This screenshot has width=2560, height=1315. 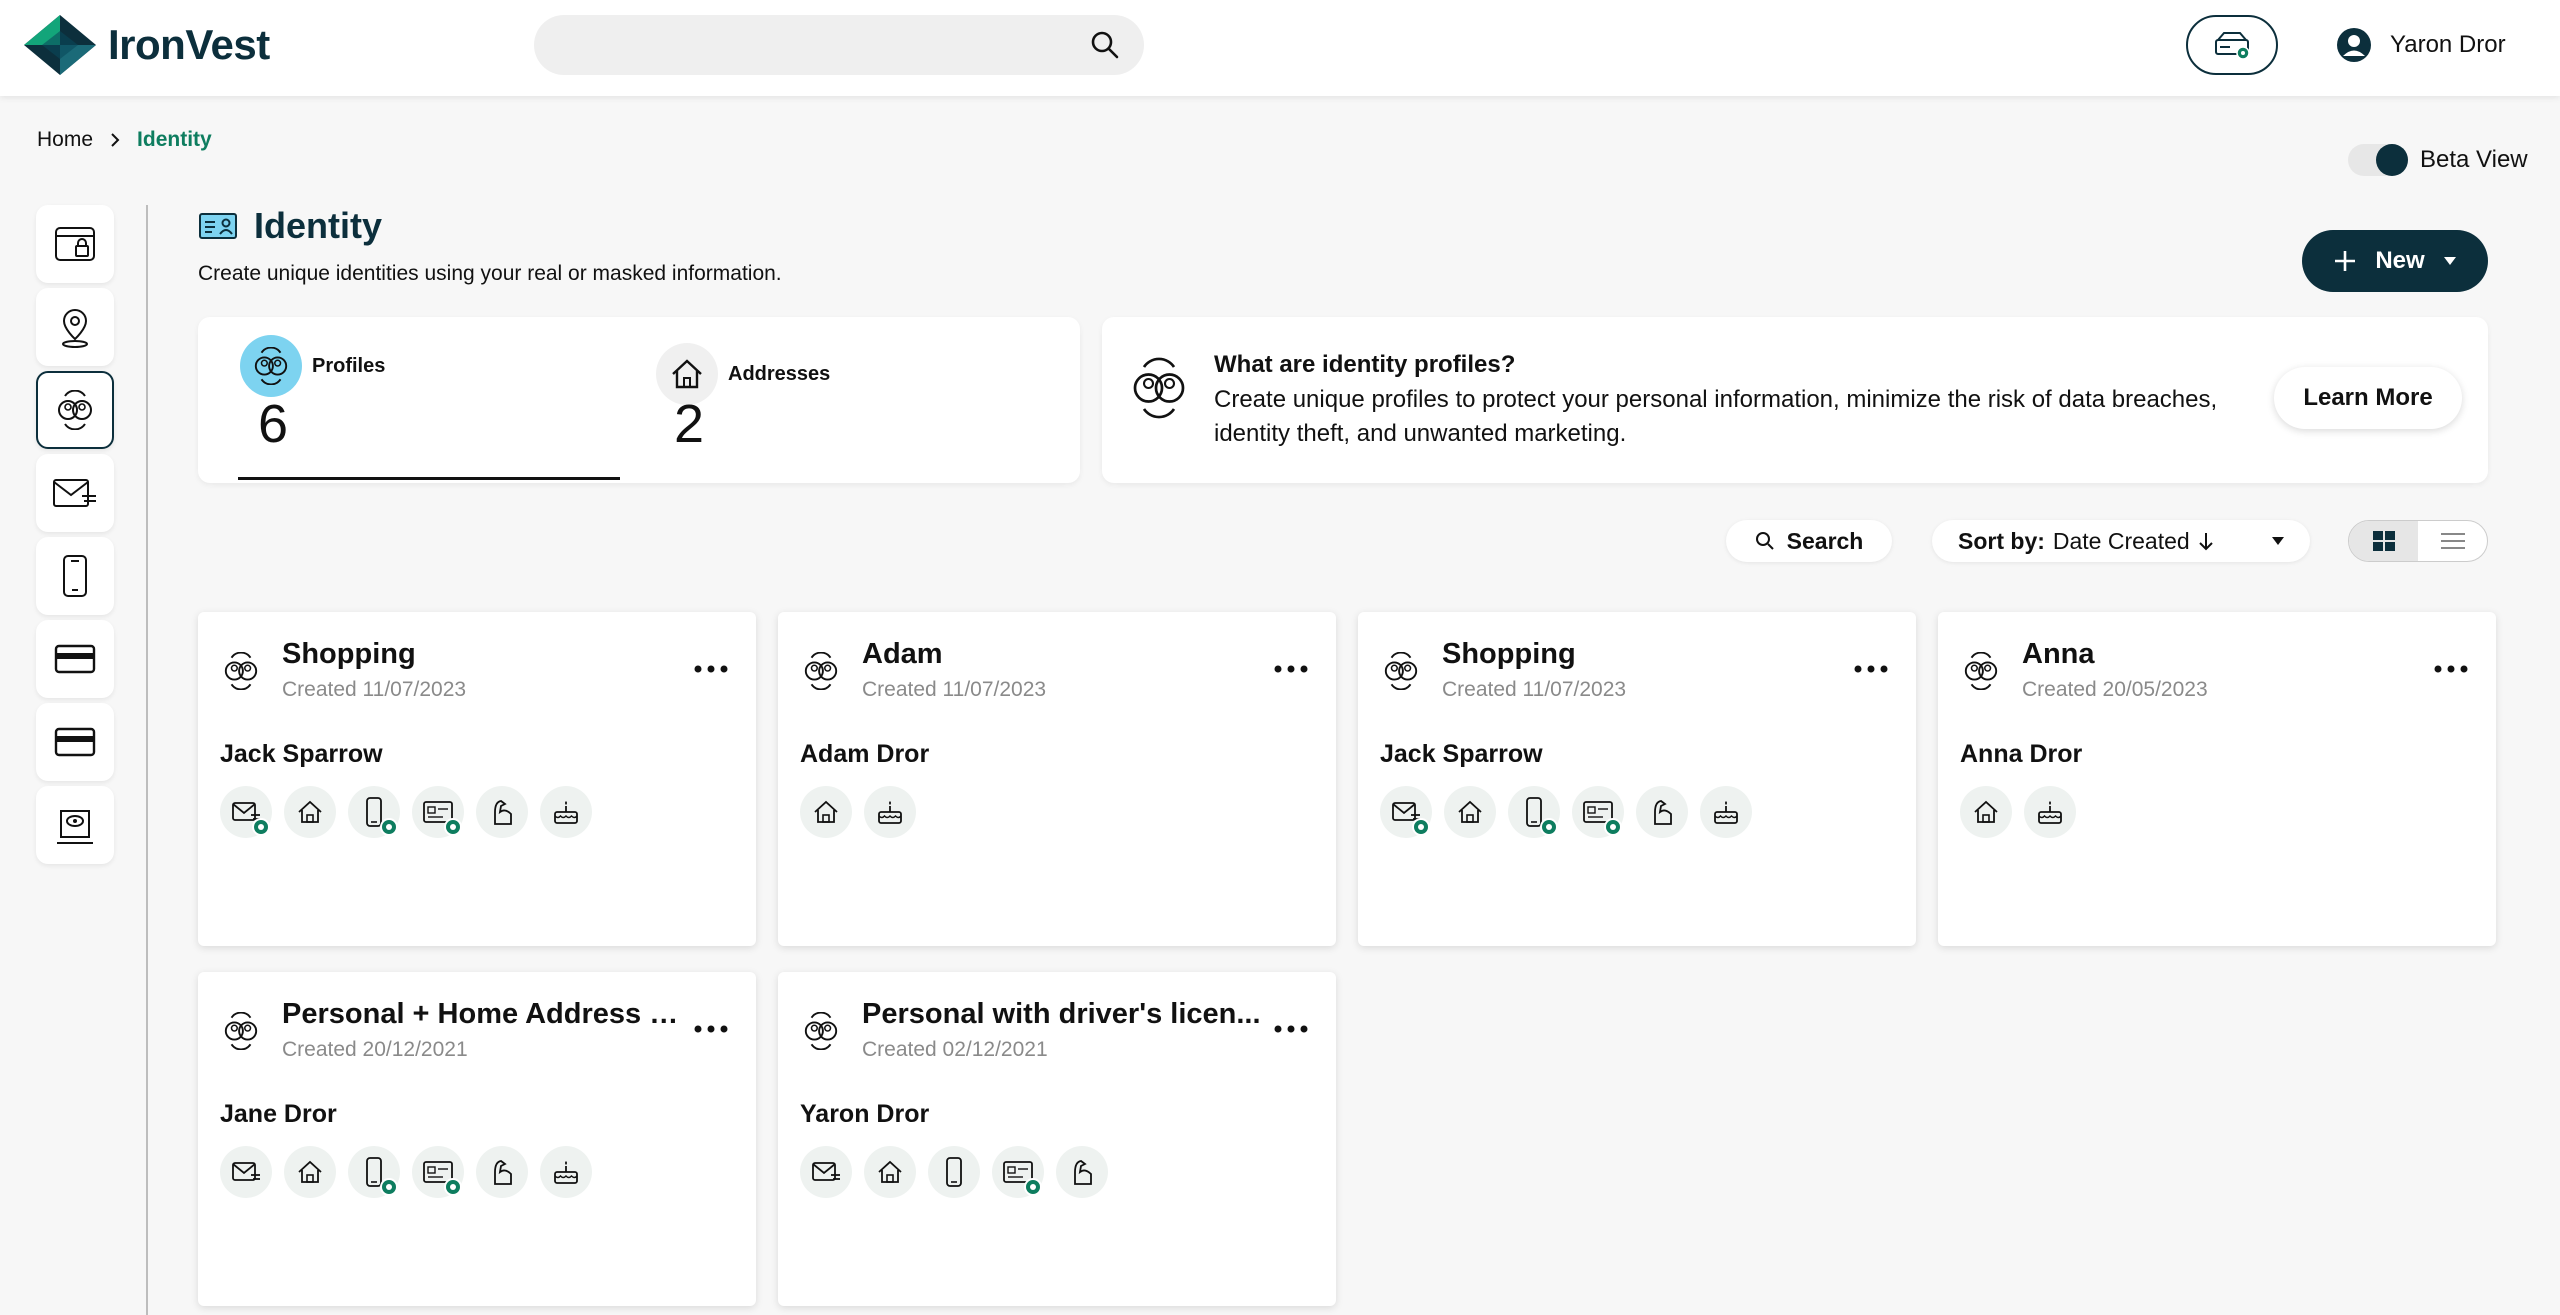 I want to click on sort-dropdown: Sort by: Date Created, so click(x=2121, y=541).